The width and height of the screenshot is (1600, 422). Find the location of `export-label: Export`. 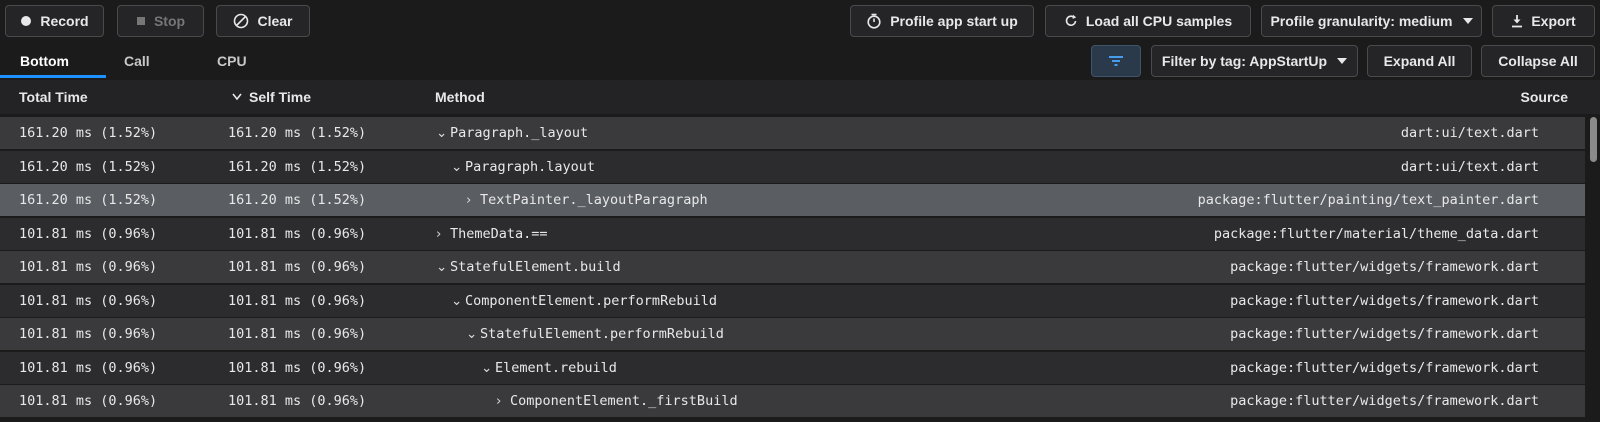

export-label: Export is located at coordinates (1553, 21).